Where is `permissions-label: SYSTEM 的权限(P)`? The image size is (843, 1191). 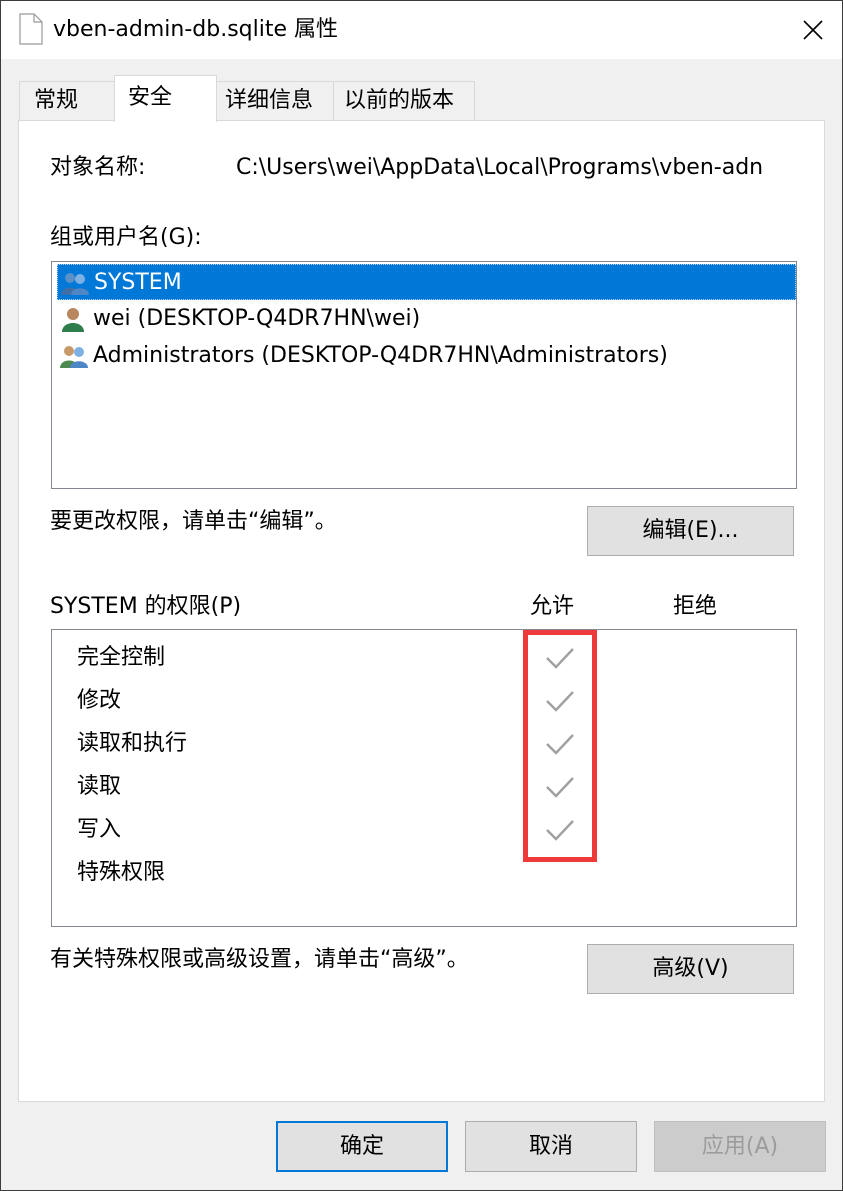 permissions-label: SYSTEM 的权限(P) is located at coordinates (146, 606).